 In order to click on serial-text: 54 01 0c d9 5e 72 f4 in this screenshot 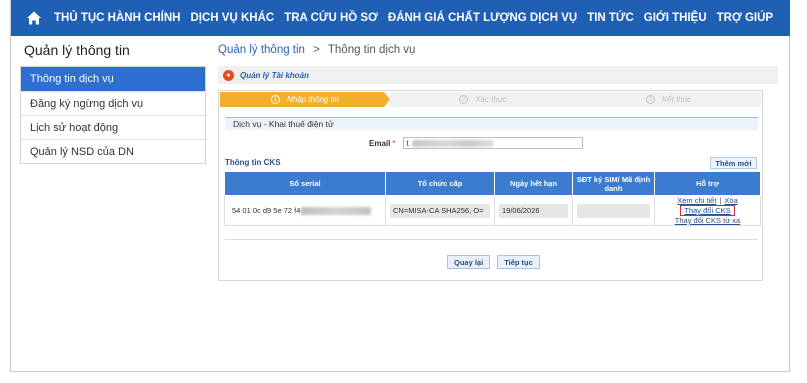, I will do `click(266, 210)`.